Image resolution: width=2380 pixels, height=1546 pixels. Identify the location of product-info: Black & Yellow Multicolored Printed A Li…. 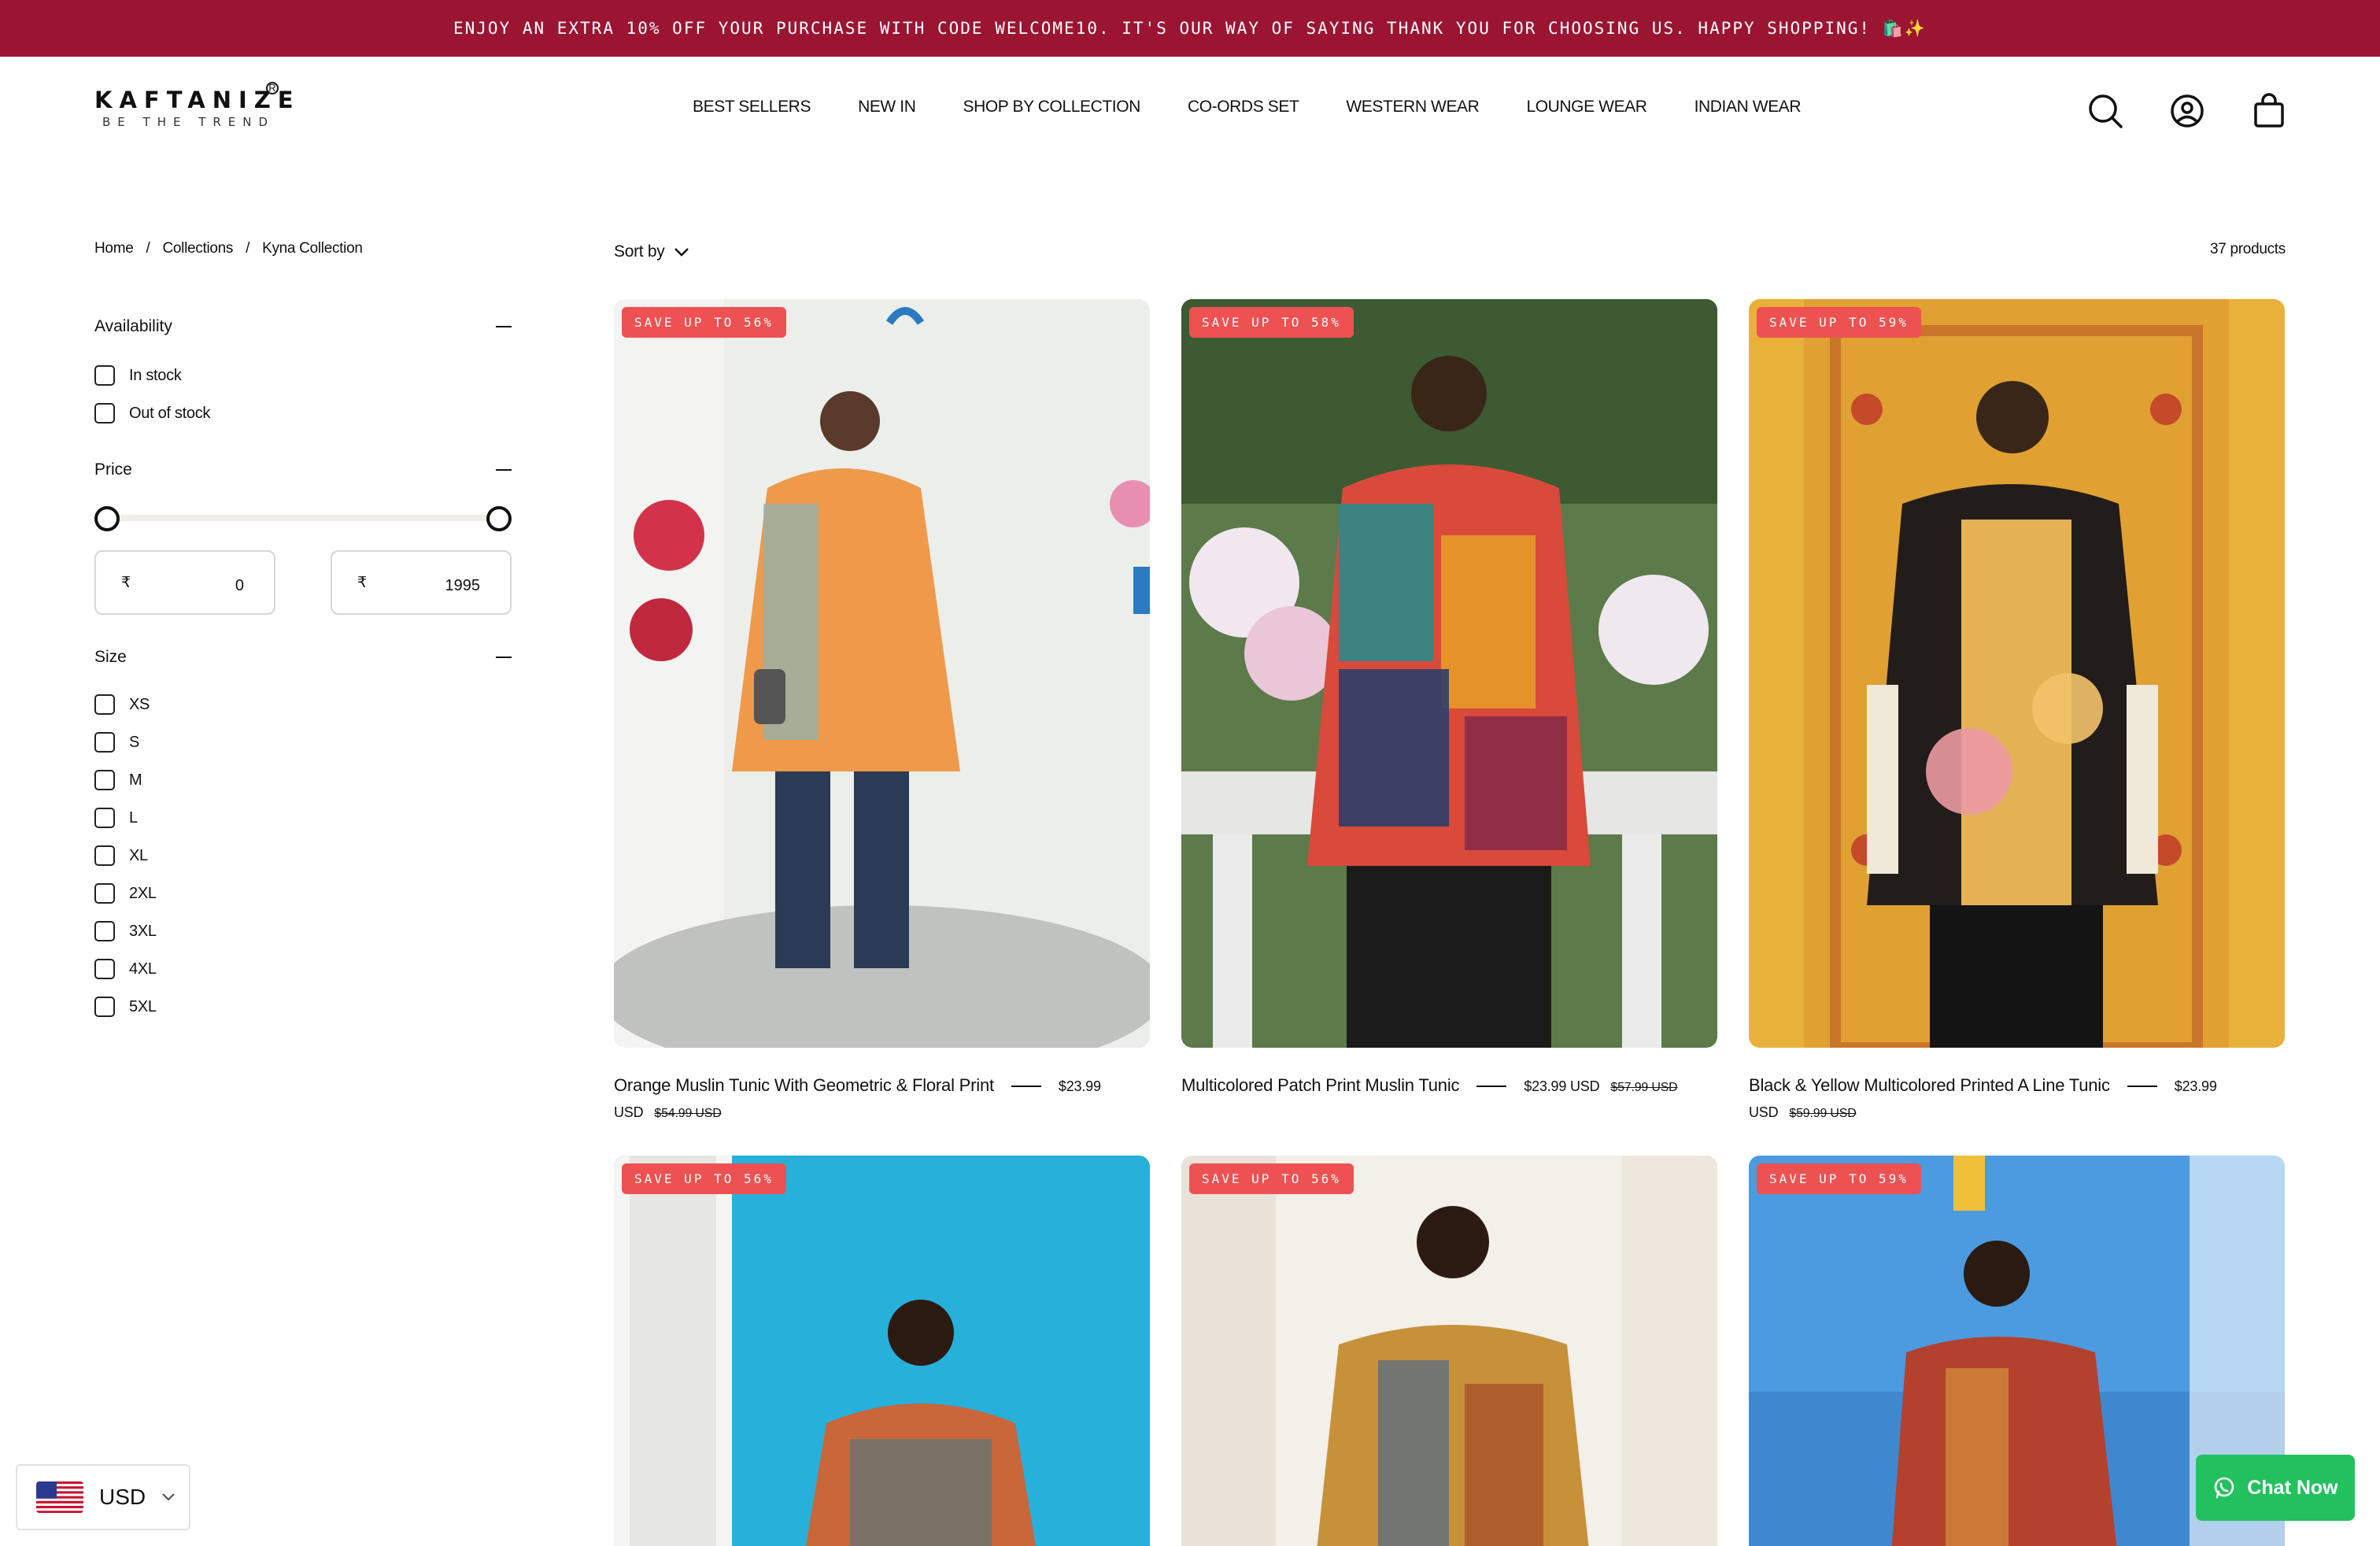
(2017, 1099).